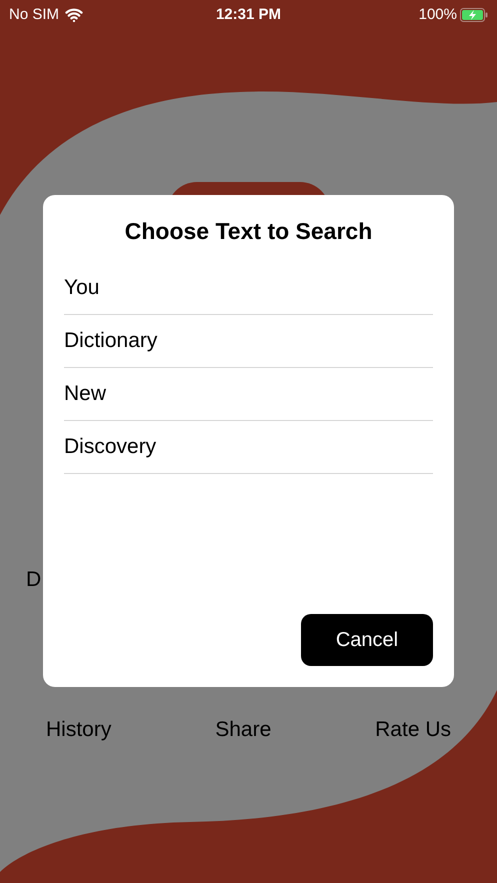  I want to click on battery-percent: 100%, so click(437, 14).